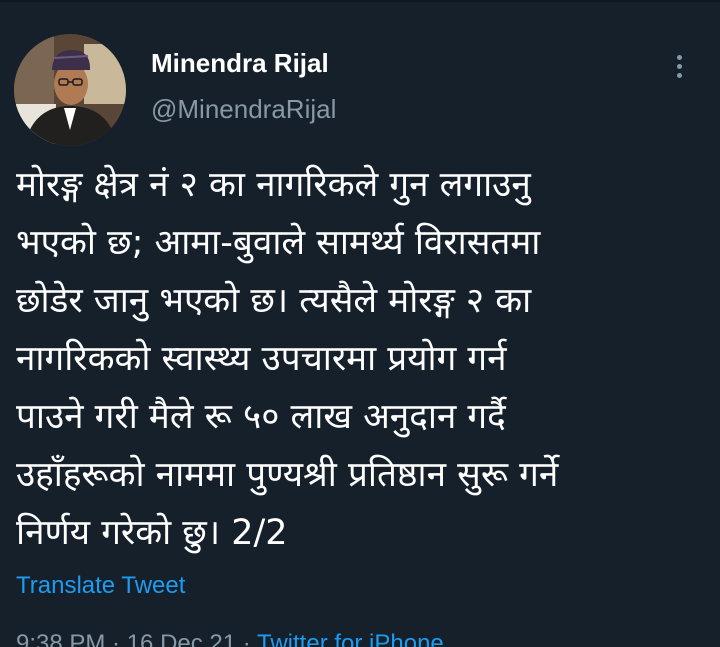 This screenshot has height=647, width=720. I want to click on tweet-timestamp: 9:38 PM · 16 Dec 21 ·, so click(136, 638).